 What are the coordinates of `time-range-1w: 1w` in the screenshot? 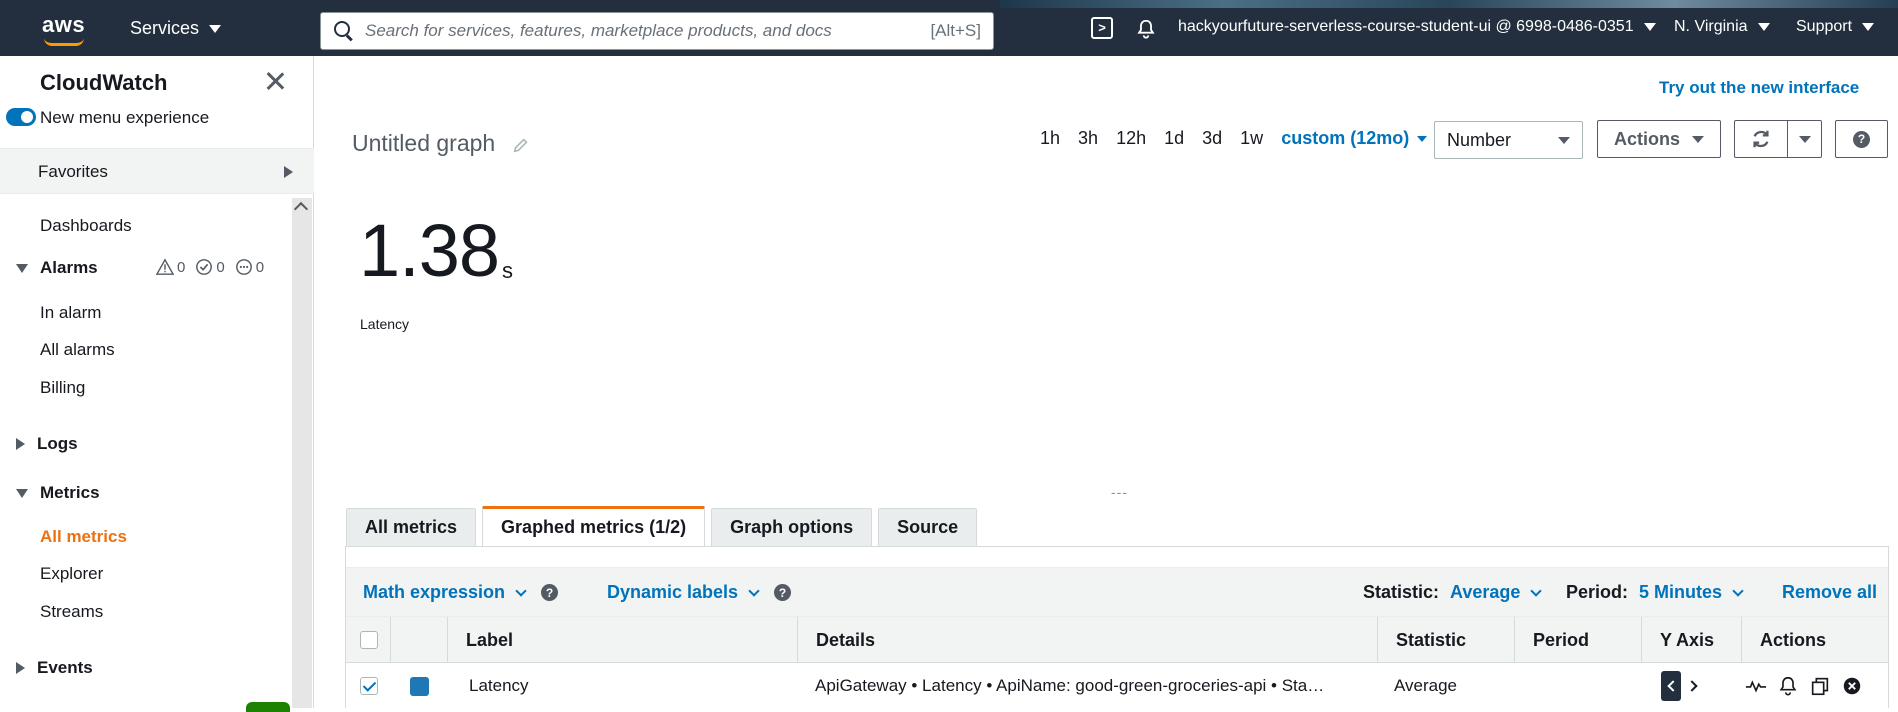 It's located at (1251, 138).